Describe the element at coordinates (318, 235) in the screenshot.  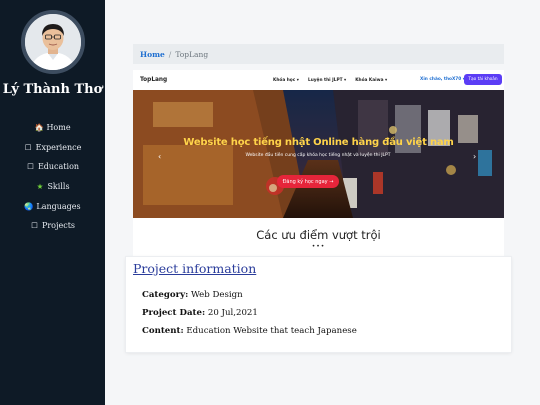
I see `screenshot-section-title: Các ưu điểm vượt trội` at that location.